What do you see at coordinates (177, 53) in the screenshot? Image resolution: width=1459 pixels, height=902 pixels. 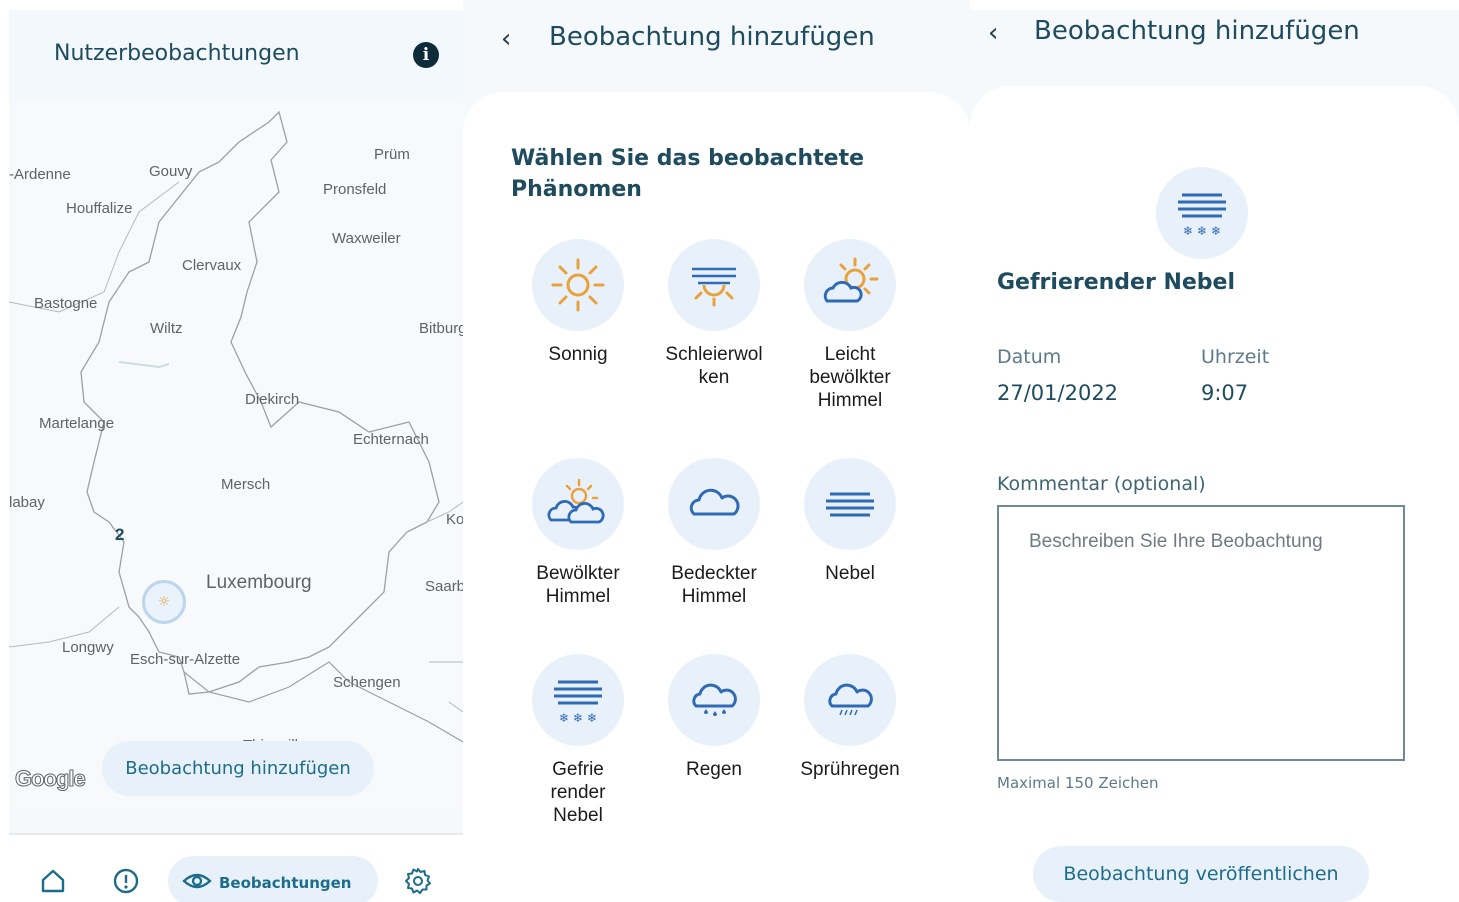 I see `page-title: Nutzerbeobachtungen` at bounding box center [177, 53].